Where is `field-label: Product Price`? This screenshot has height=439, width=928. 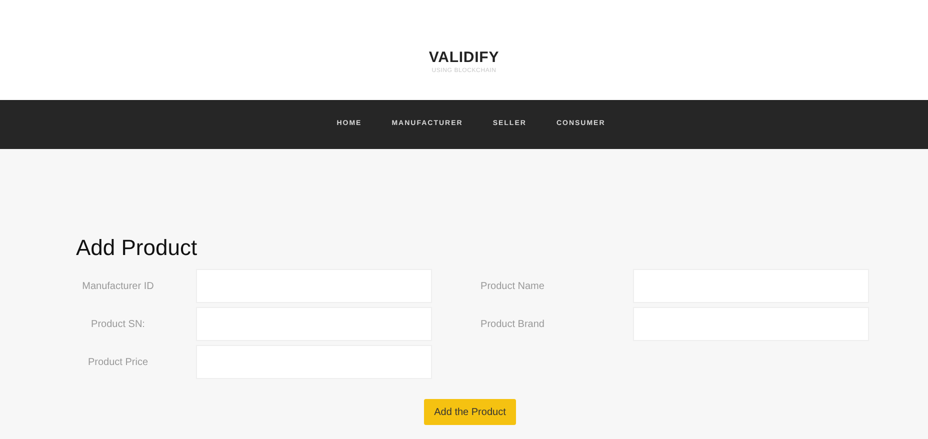
field-label: Product Price is located at coordinates (118, 363).